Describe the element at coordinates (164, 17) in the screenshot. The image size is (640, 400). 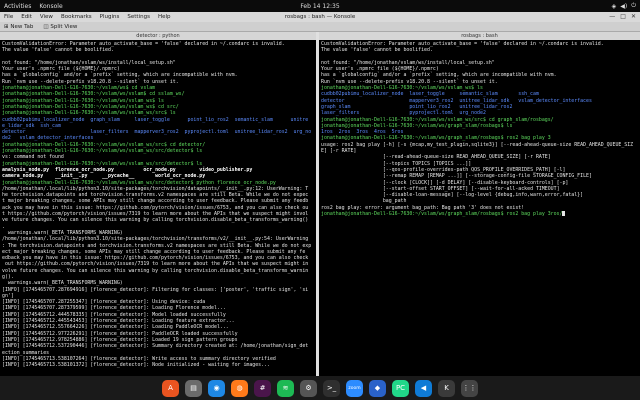
I see `menu-help: Help` at that location.